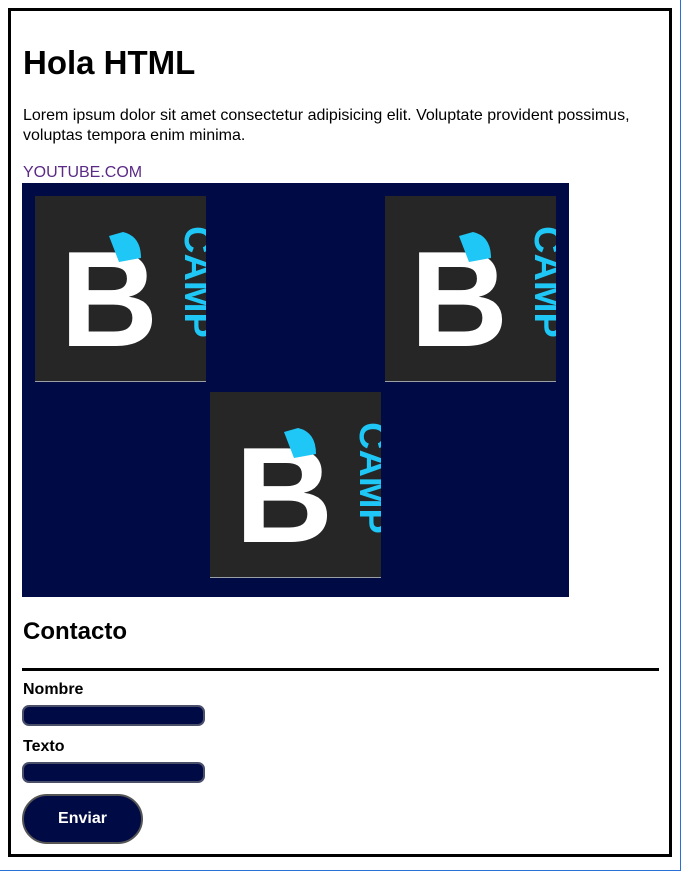 Image resolution: width=681 pixels, height=871 pixels. I want to click on bcamp-logo-image-1: B CAMP, so click(120, 289).